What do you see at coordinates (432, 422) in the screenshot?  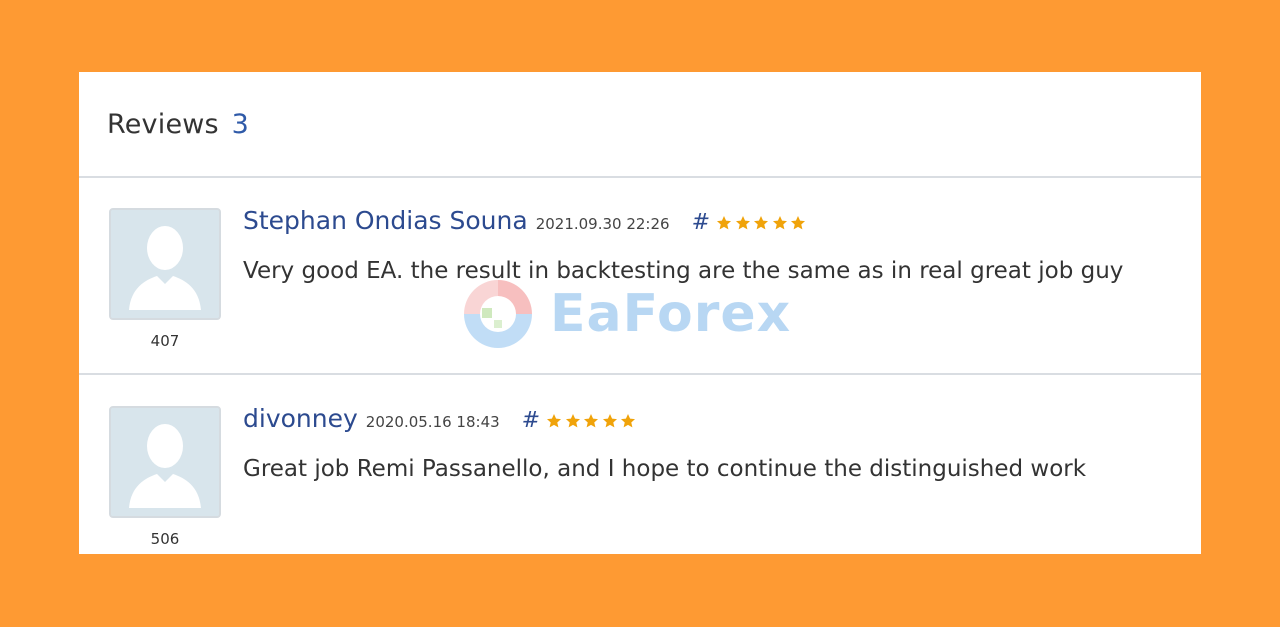 I see `review-date: 2020.05.16 18:43` at bounding box center [432, 422].